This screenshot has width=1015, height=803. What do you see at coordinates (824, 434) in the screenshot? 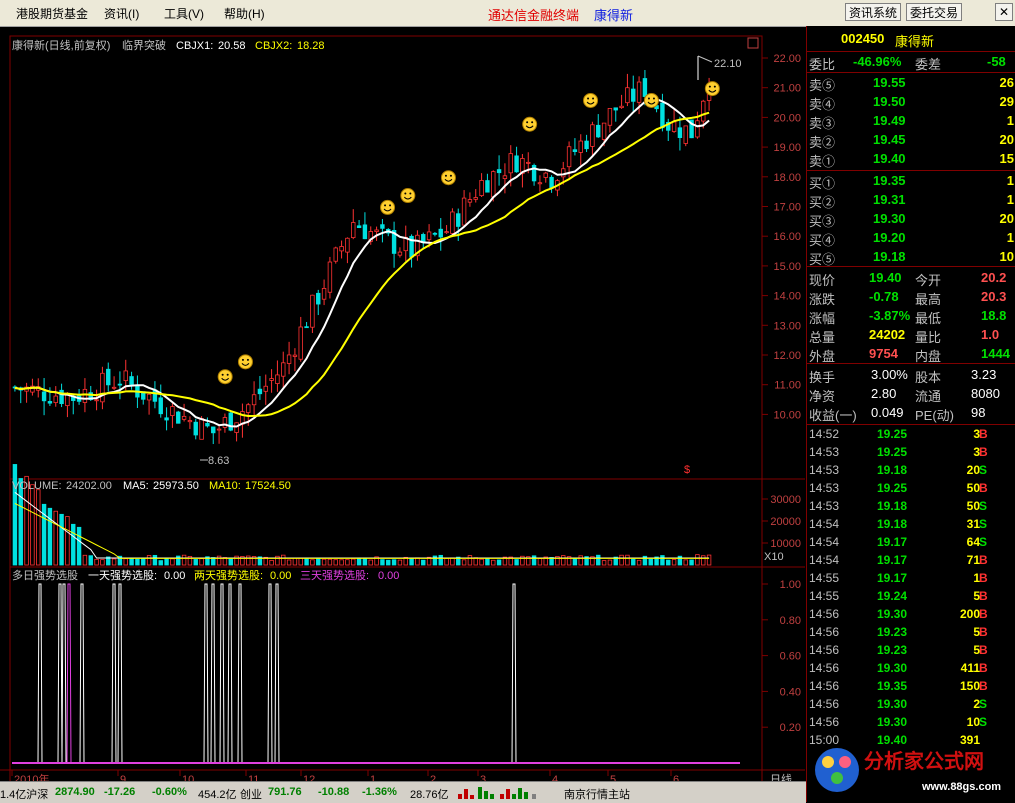
I see `tick-time: 14:52` at bounding box center [824, 434].